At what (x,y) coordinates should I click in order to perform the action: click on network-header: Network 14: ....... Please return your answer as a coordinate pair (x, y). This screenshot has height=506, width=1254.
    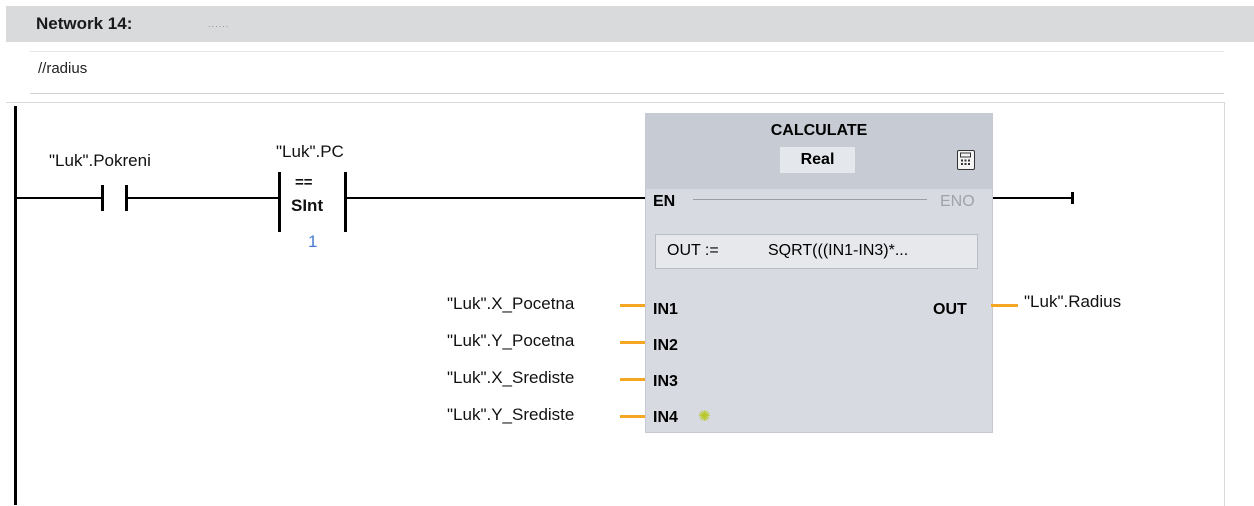
    Looking at the image, I should click on (630, 24).